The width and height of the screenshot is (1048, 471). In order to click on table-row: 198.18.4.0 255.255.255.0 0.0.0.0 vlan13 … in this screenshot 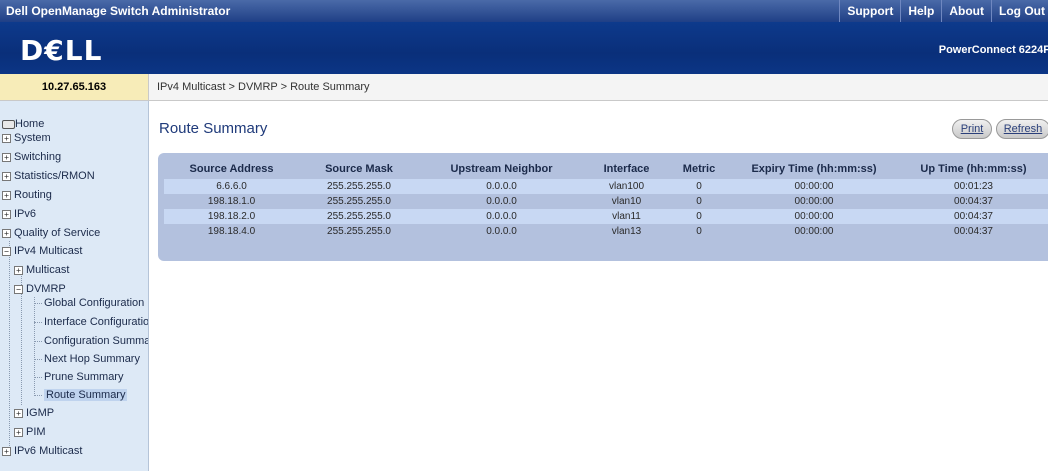, I will do `click(606, 231)`.